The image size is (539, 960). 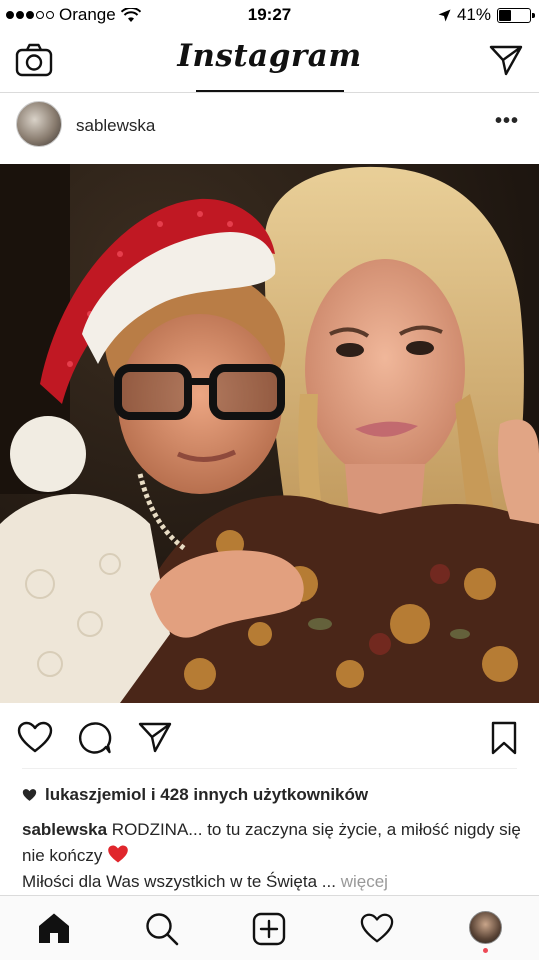 I want to click on post-actions, so click(x=269, y=735).